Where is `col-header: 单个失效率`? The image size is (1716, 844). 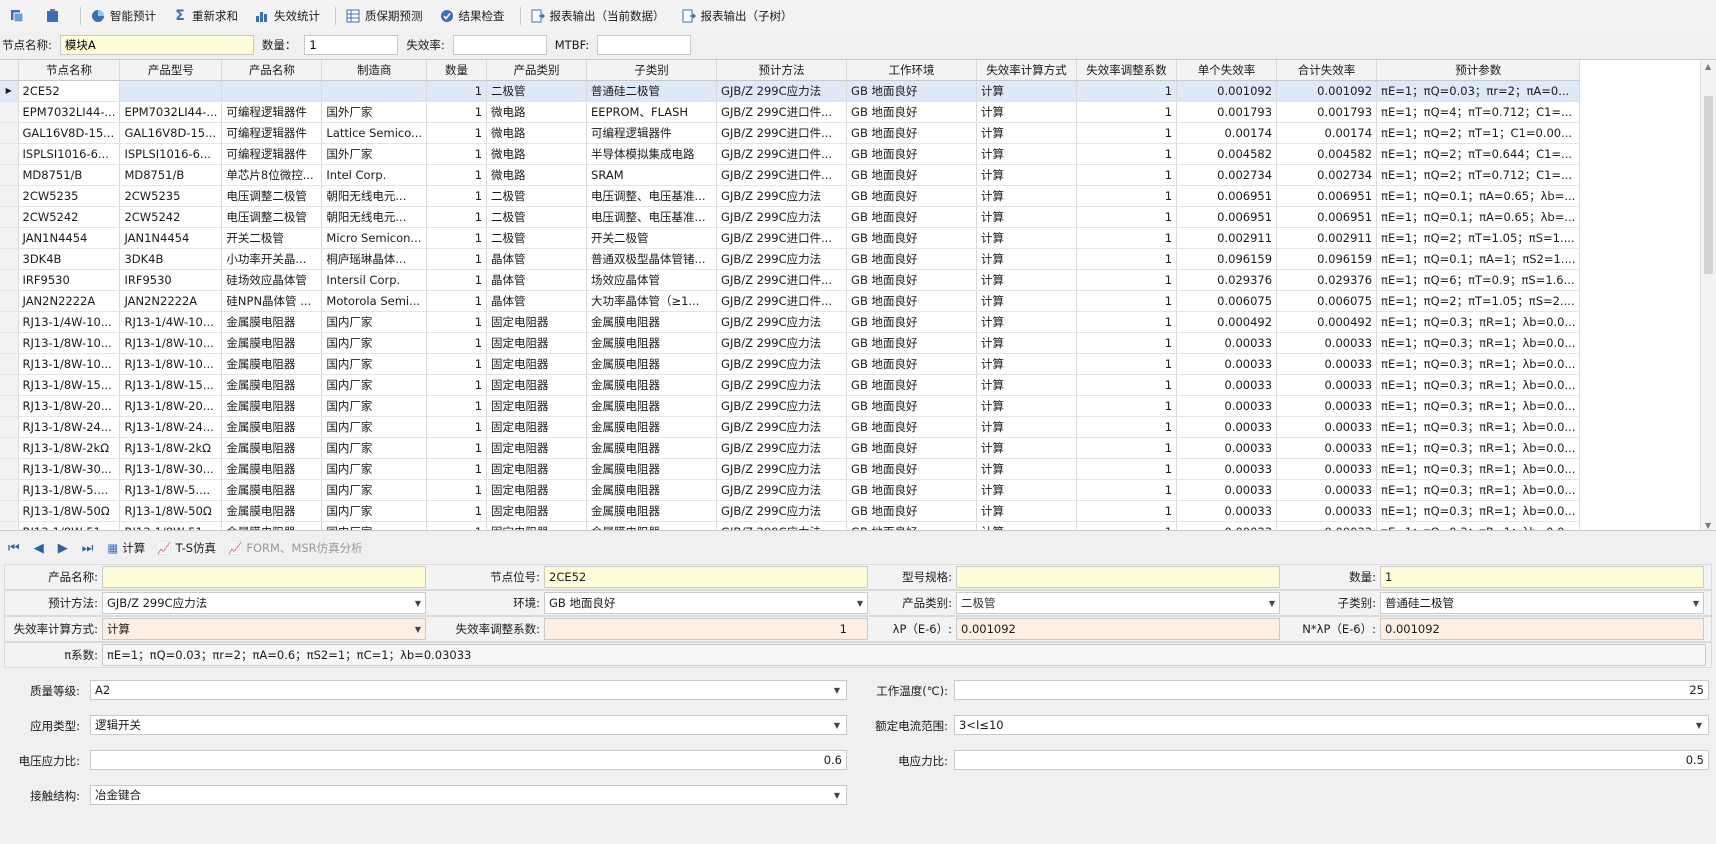
col-header: 单个失效率 is located at coordinates (1227, 70).